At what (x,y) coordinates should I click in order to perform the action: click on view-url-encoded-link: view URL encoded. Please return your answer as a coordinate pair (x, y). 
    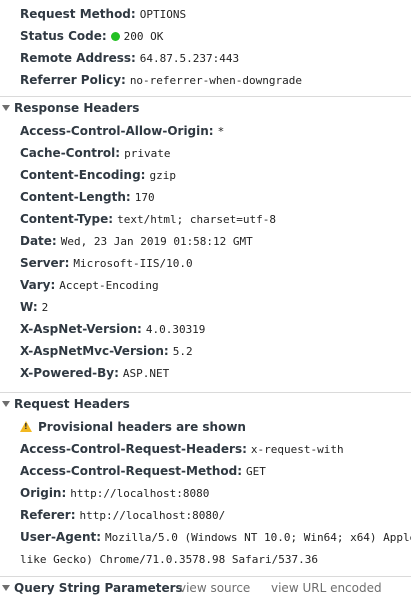
    Looking at the image, I should click on (326, 588).